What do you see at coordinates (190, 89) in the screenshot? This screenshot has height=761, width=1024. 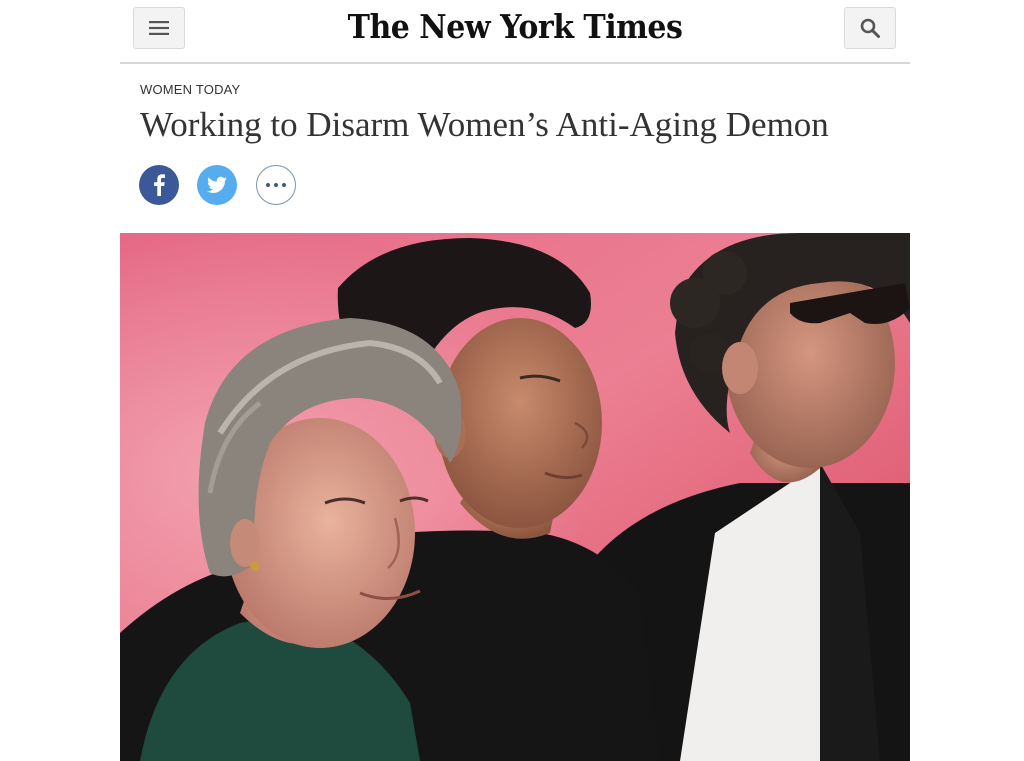 I see `section-kicker: WOMEN TODAY` at bounding box center [190, 89].